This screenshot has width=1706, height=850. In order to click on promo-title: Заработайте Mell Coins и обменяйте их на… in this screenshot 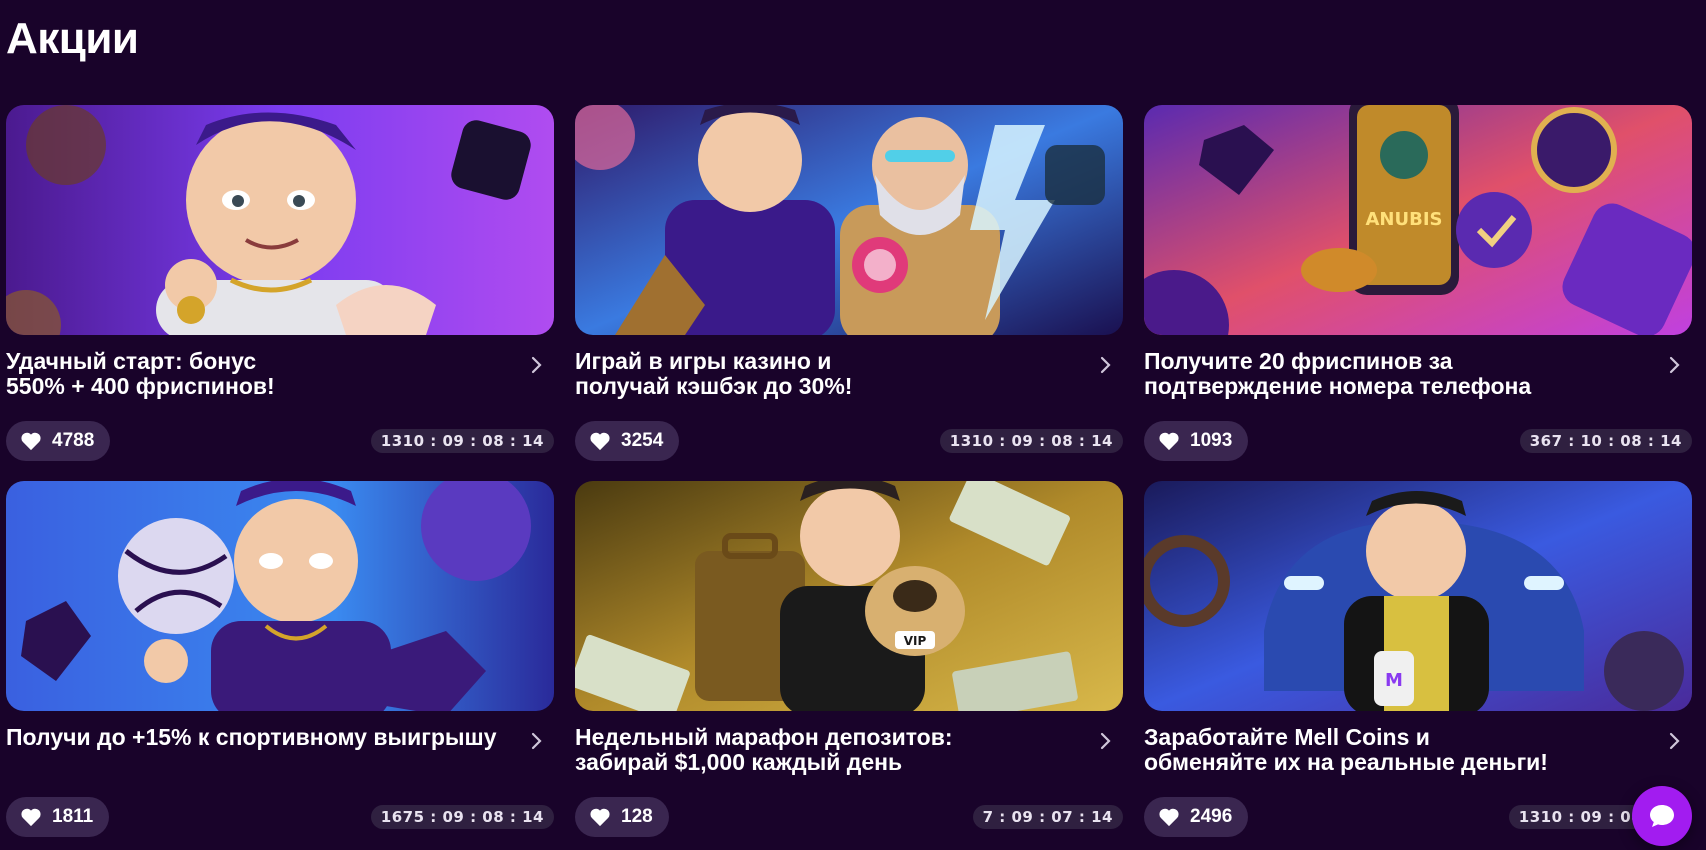, I will do `click(1346, 750)`.